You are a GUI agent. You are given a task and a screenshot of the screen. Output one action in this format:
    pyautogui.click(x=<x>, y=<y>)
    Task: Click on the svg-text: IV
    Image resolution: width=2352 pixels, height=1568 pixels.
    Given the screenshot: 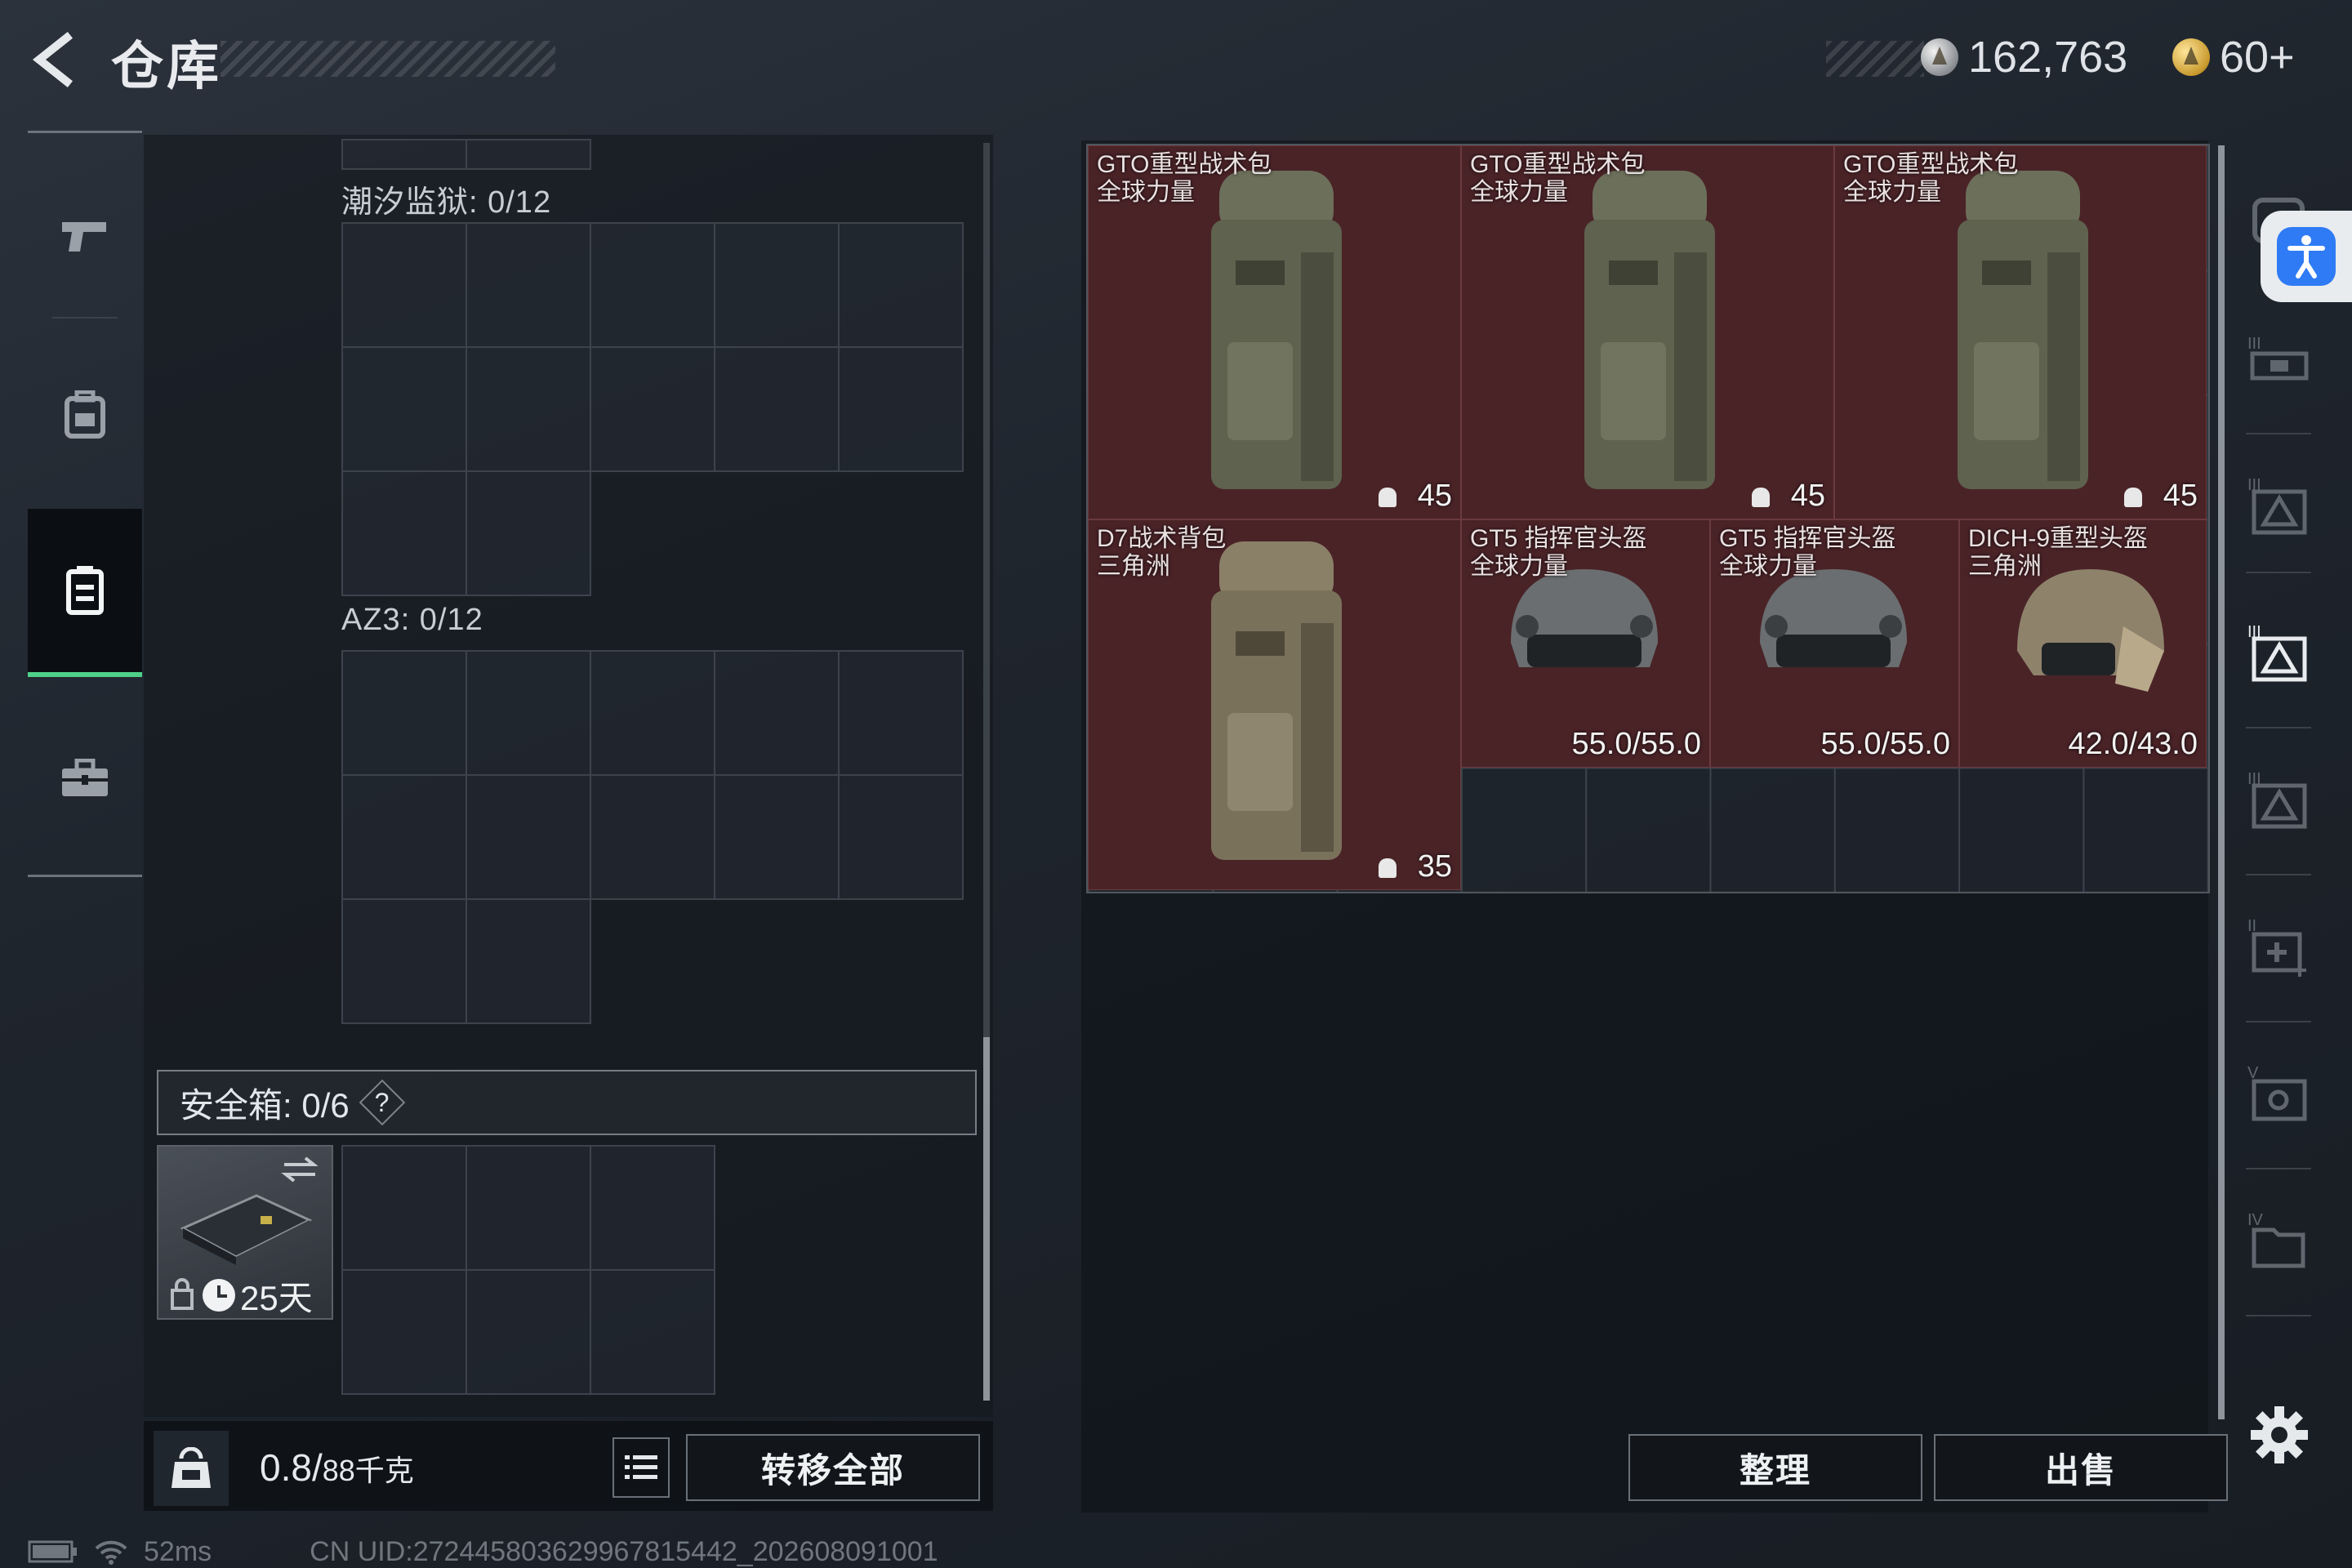 What is the action you would take?
    pyautogui.click(x=2255, y=1220)
    